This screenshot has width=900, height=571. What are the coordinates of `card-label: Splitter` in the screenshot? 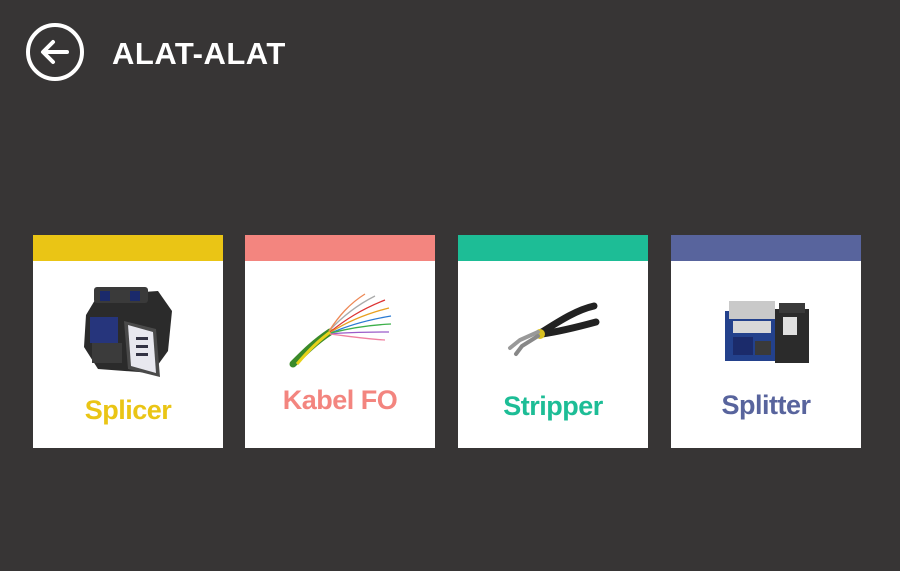 It's located at (766, 405).